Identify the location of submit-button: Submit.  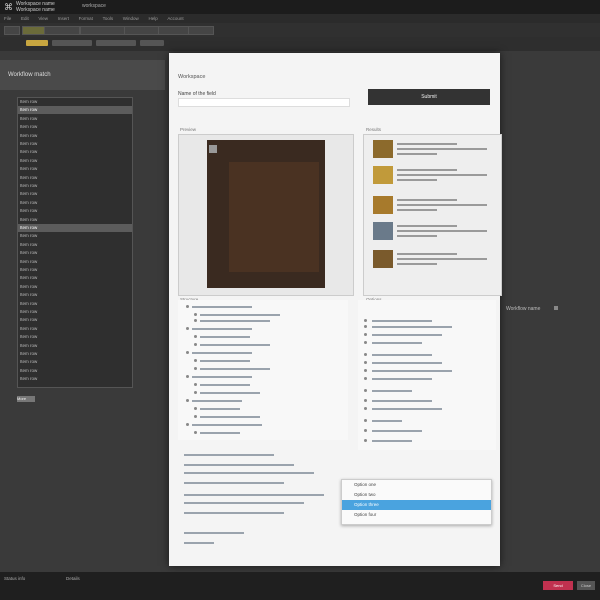
(429, 97).